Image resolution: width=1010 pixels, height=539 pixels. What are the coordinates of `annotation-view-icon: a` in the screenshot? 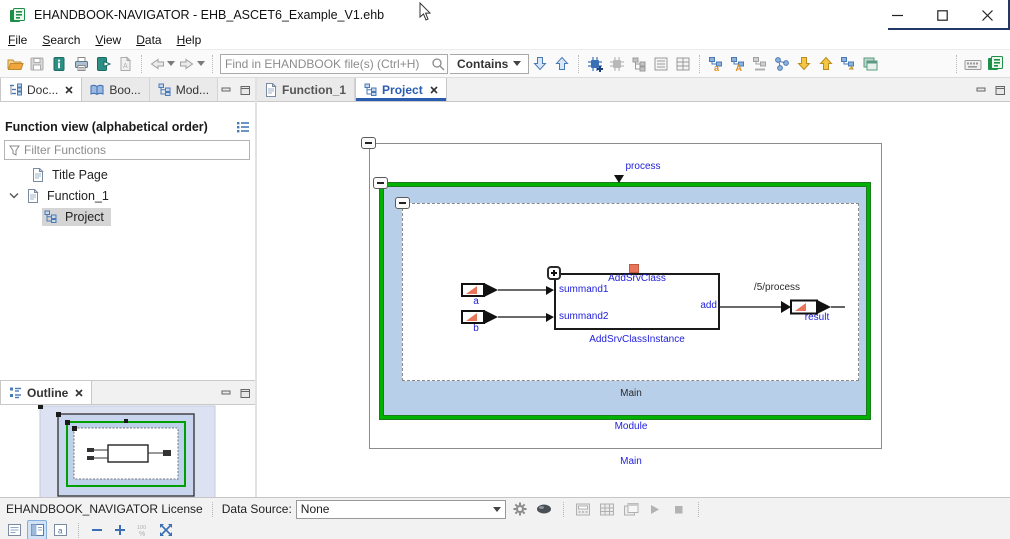 It's located at (60, 530).